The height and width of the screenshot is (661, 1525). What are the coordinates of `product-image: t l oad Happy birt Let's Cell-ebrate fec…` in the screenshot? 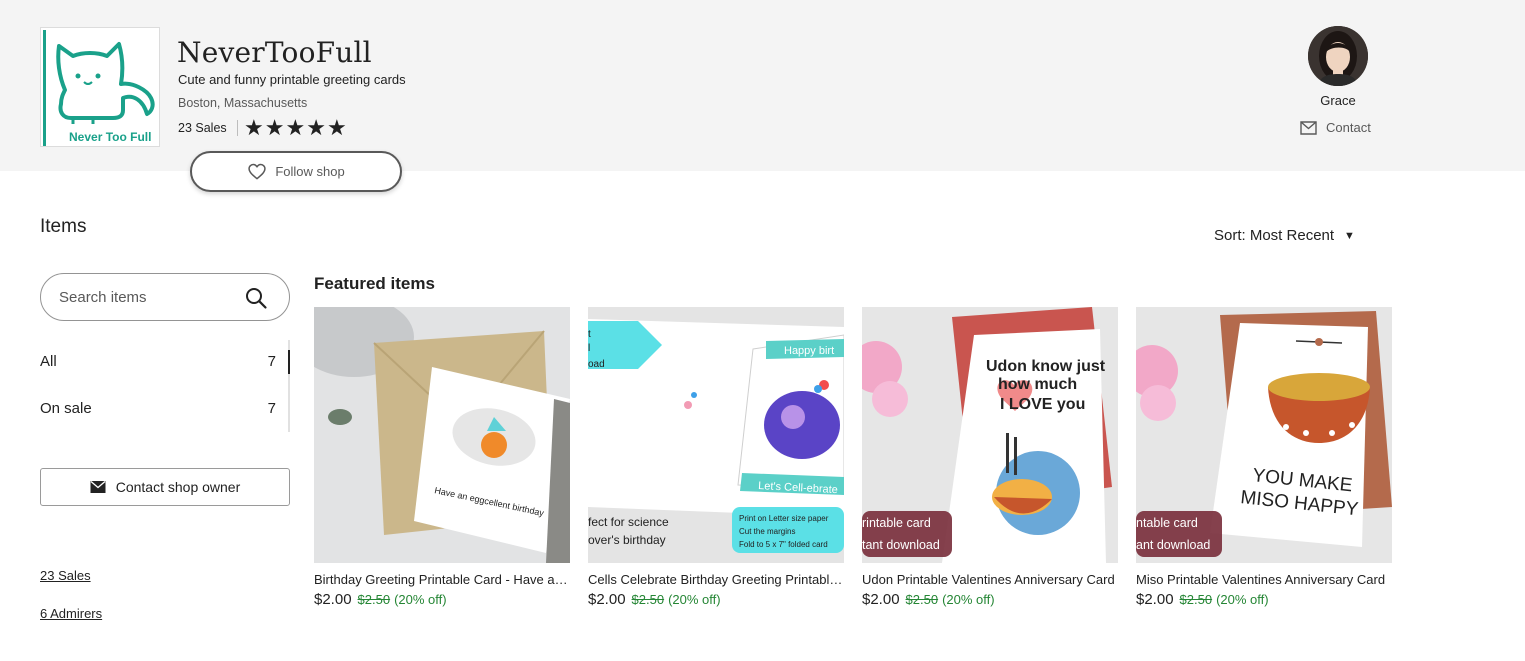 It's located at (716, 435).